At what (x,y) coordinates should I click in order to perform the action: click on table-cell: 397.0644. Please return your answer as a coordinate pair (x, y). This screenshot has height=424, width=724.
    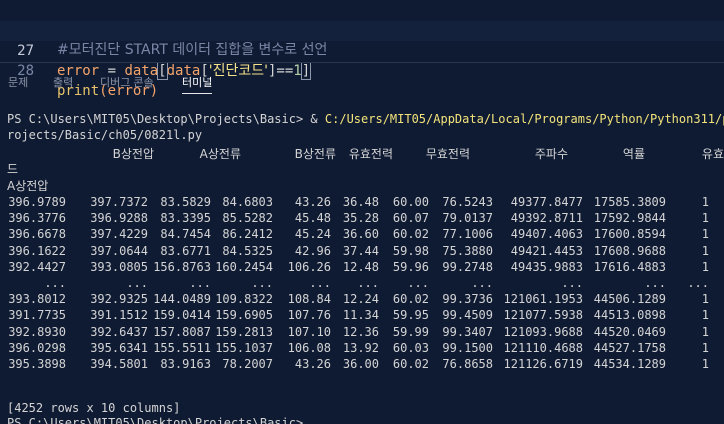
    Looking at the image, I should click on (119, 250).